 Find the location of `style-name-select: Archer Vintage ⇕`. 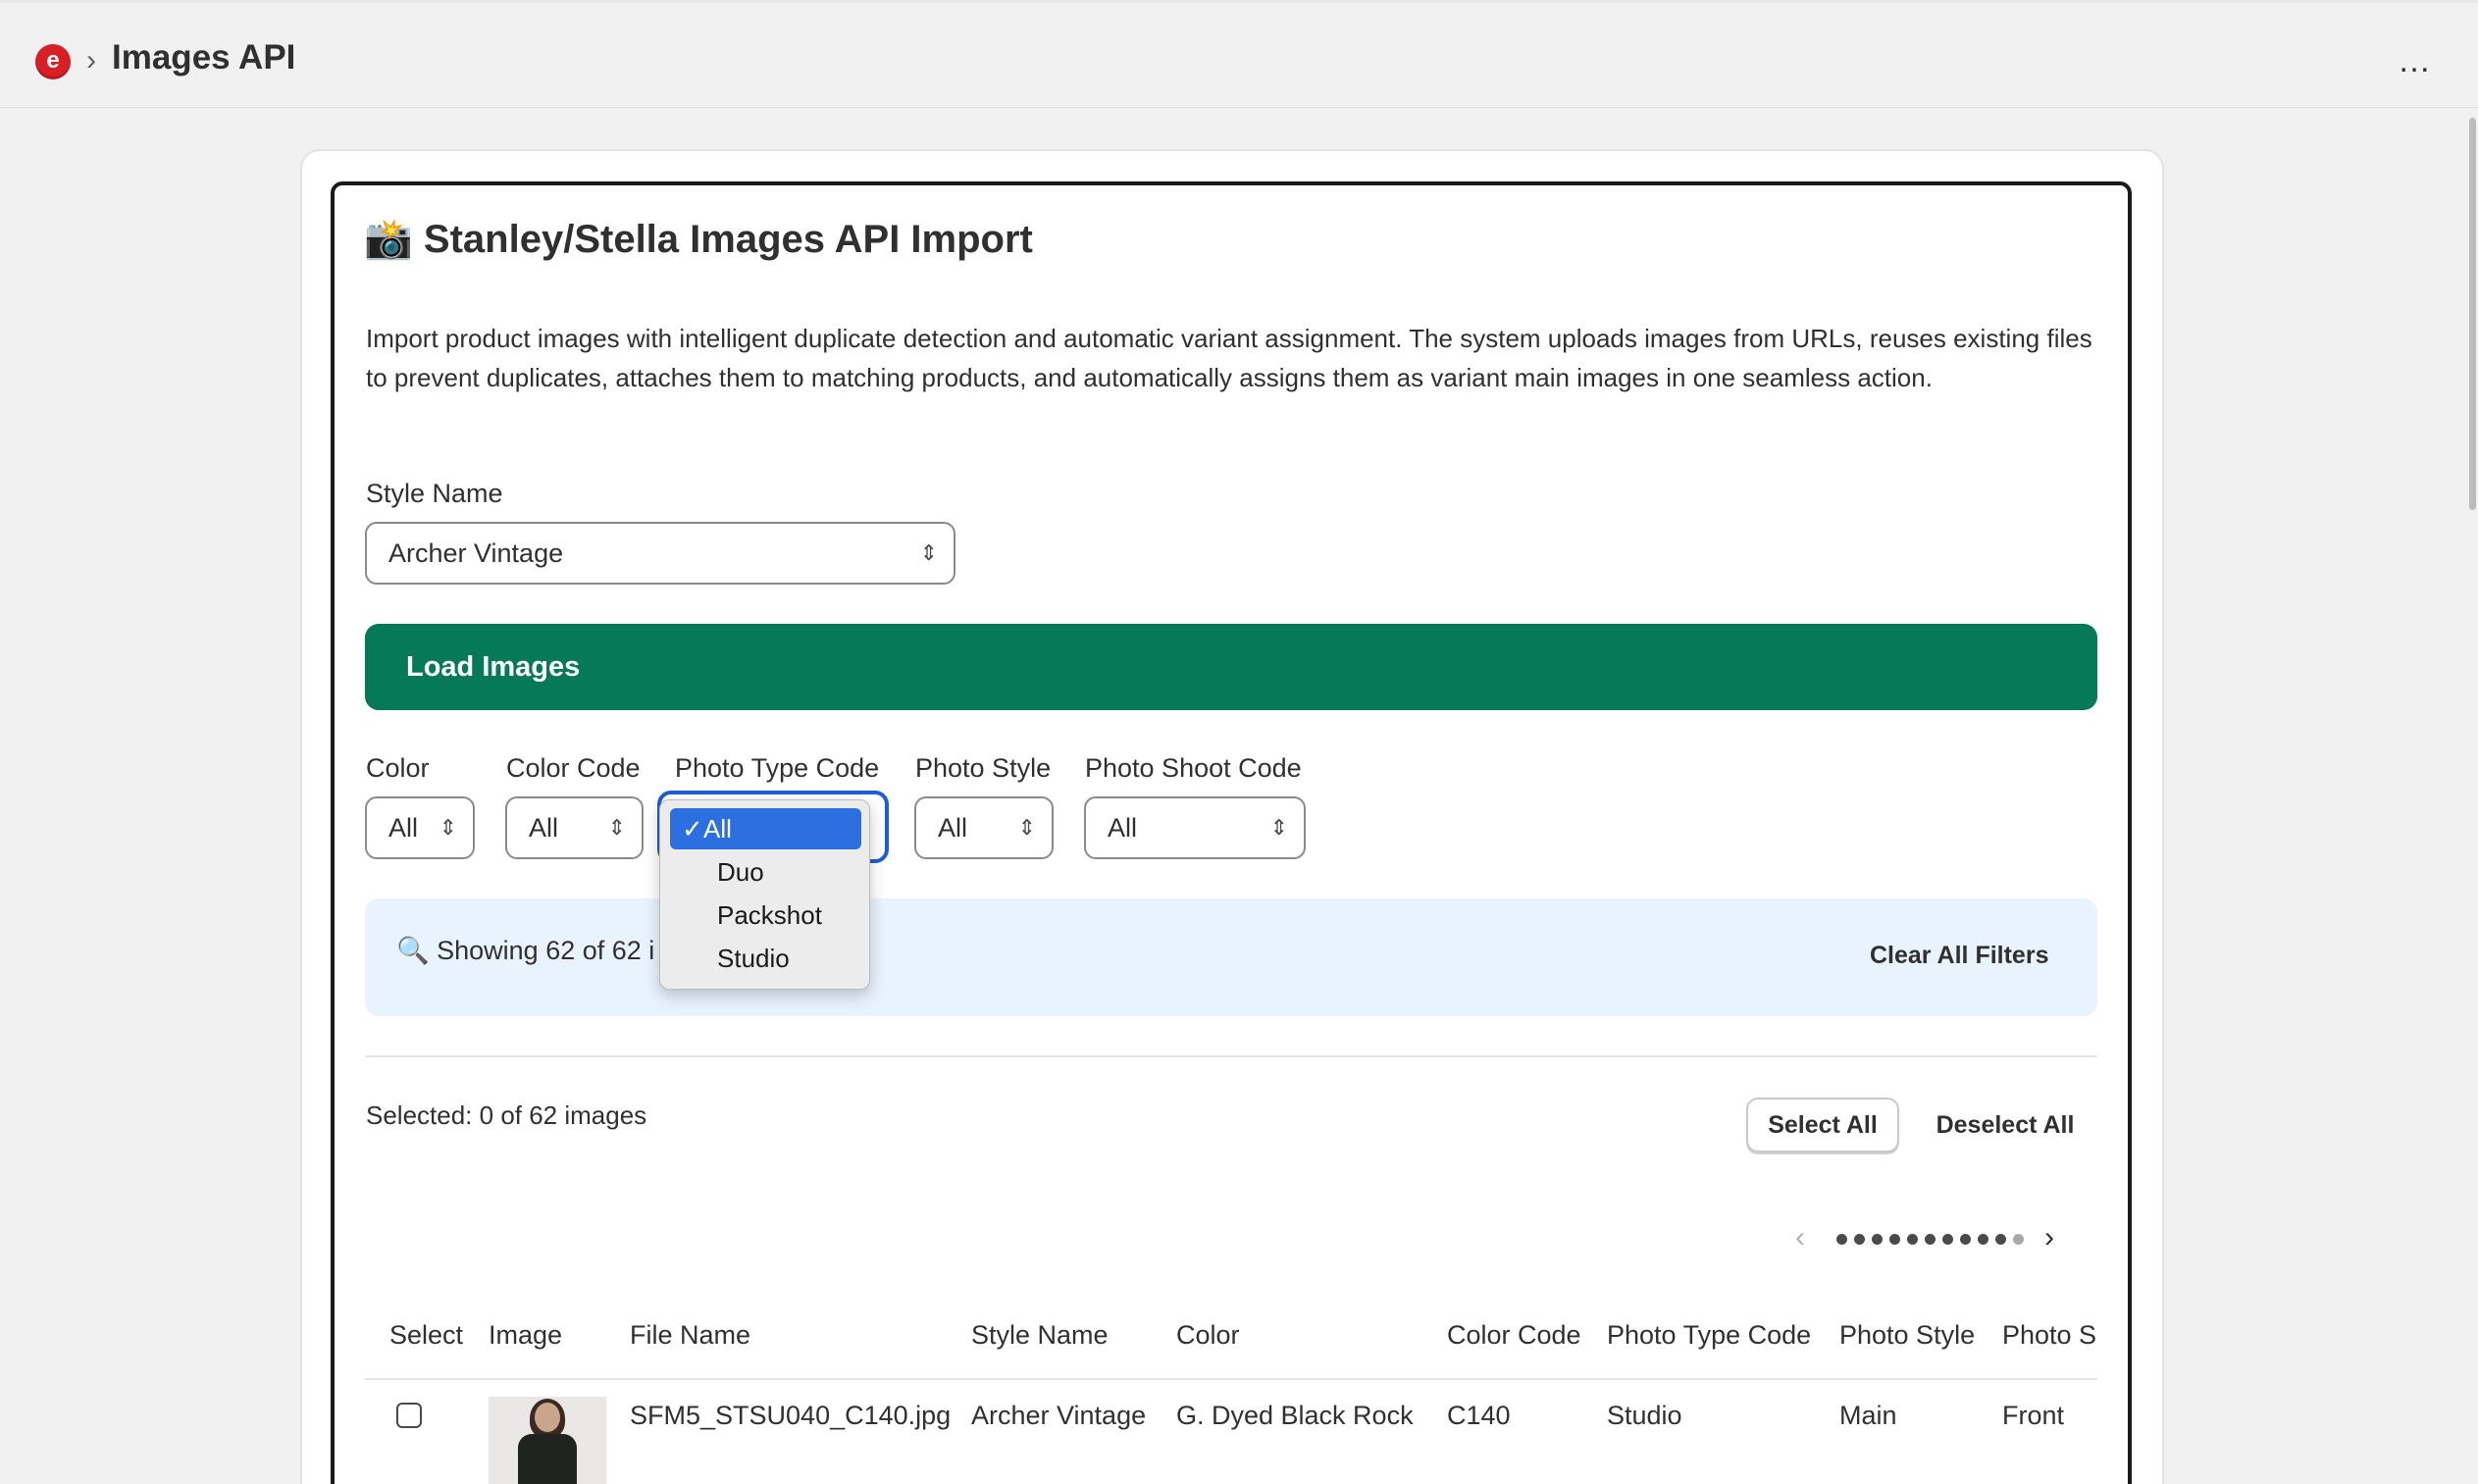

style-name-select: Archer Vintage ⇕ is located at coordinates (660, 553).